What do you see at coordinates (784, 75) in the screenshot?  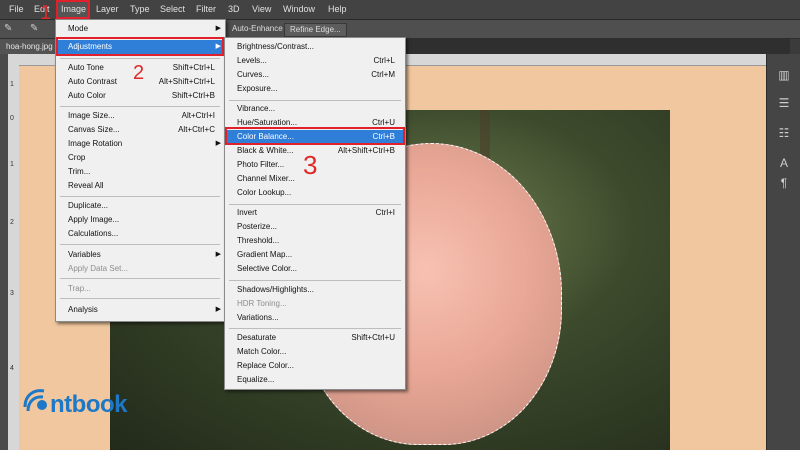 I see `histogram-icon: ▥` at bounding box center [784, 75].